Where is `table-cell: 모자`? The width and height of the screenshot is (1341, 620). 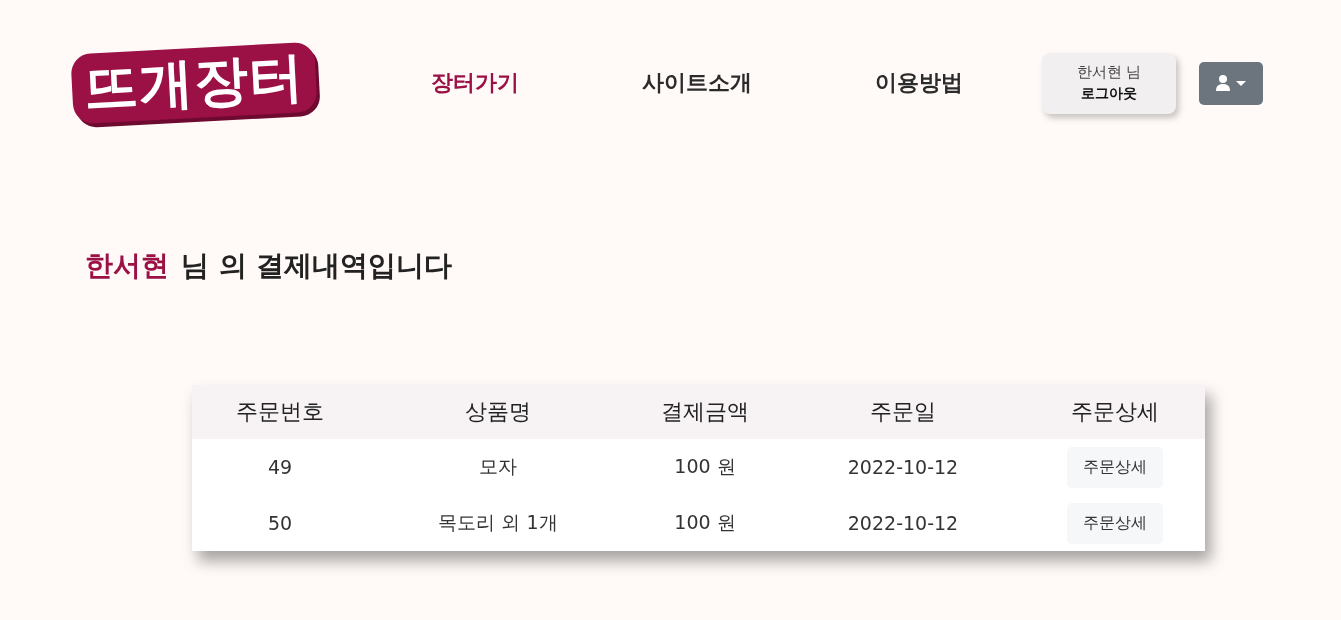
table-cell: 모자 is located at coordinates (498, 466).